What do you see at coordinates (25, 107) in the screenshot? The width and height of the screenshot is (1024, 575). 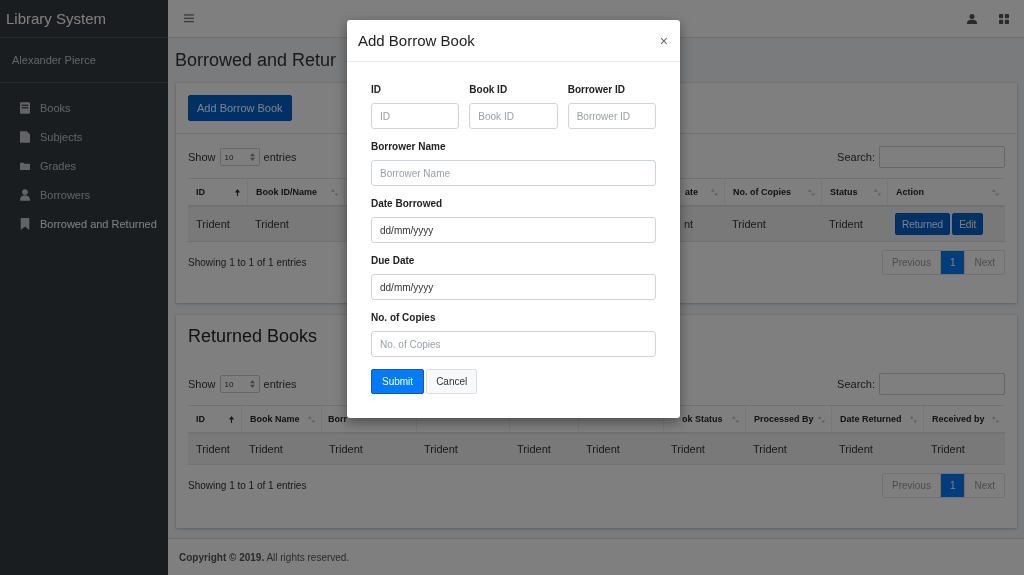 I see `book-icon` at bounding box center [25, 107].